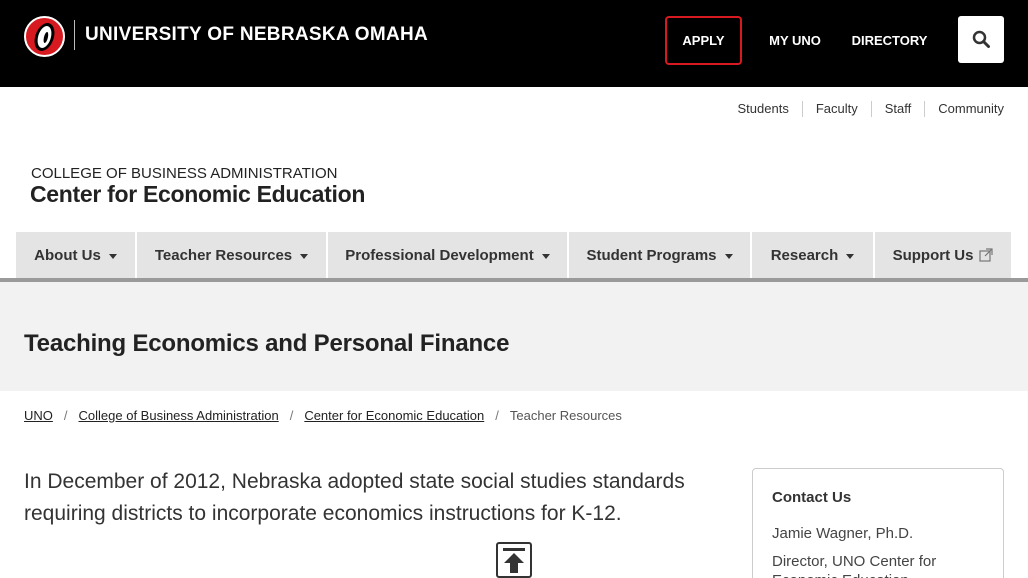  I want to click on nav-item-label: Student Programs, so click(651, 255).